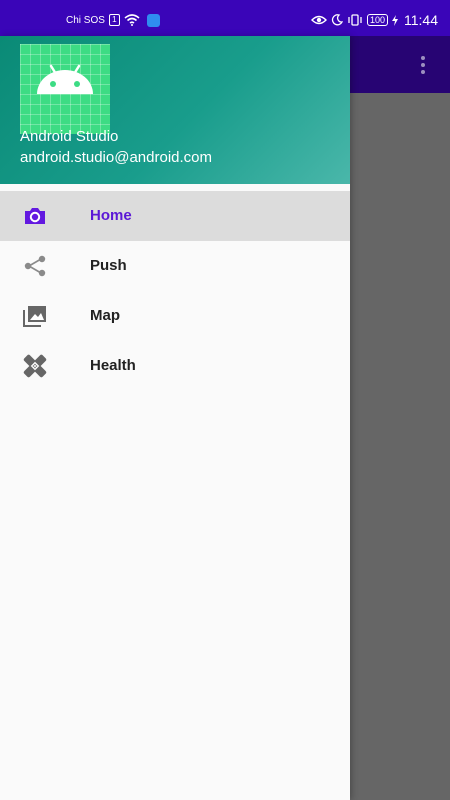  Describe the element at coordinates (34, 316) in the screenshot. I see `gallery-icon` at that location.